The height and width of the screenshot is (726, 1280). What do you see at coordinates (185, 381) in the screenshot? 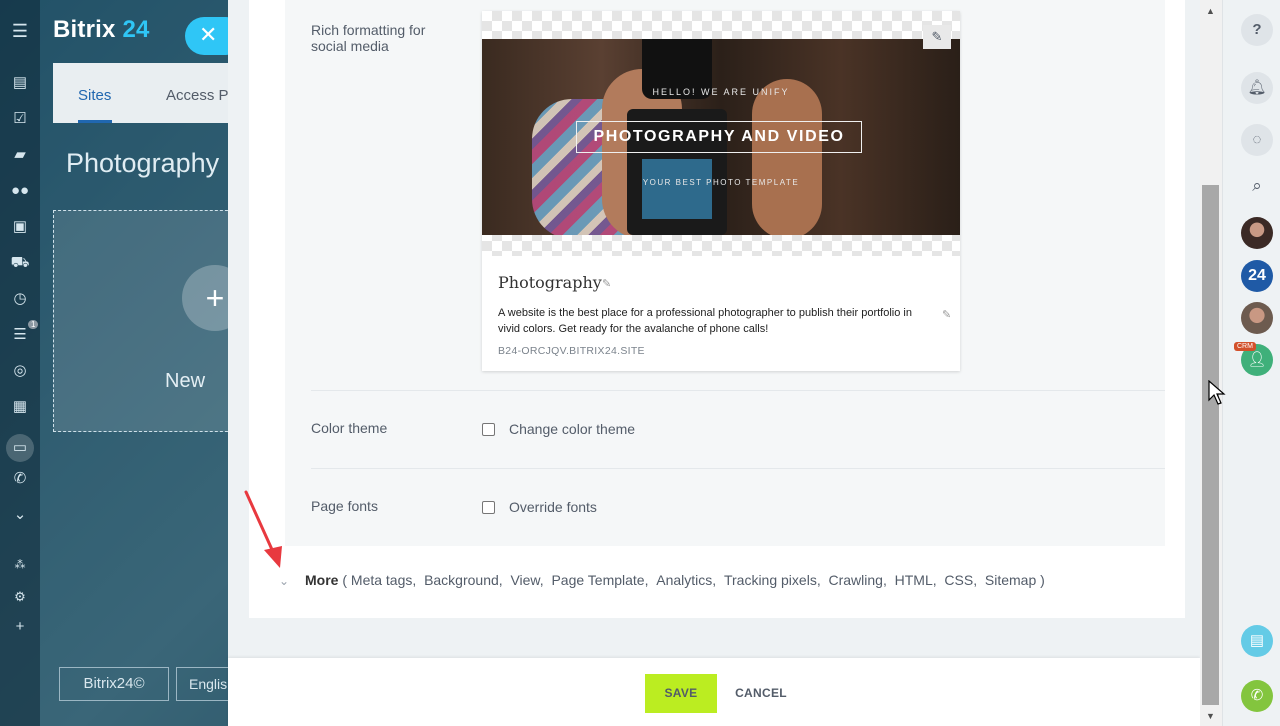
I see `new-site-label: New` at bounding box center [185, 381].